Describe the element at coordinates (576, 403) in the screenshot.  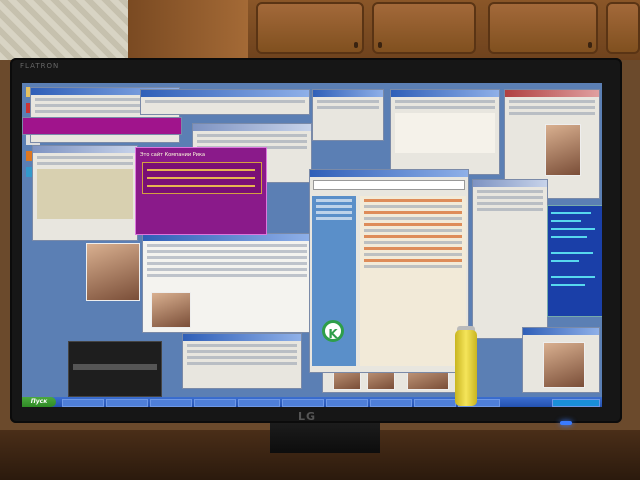
I see `system-tray` at that location.